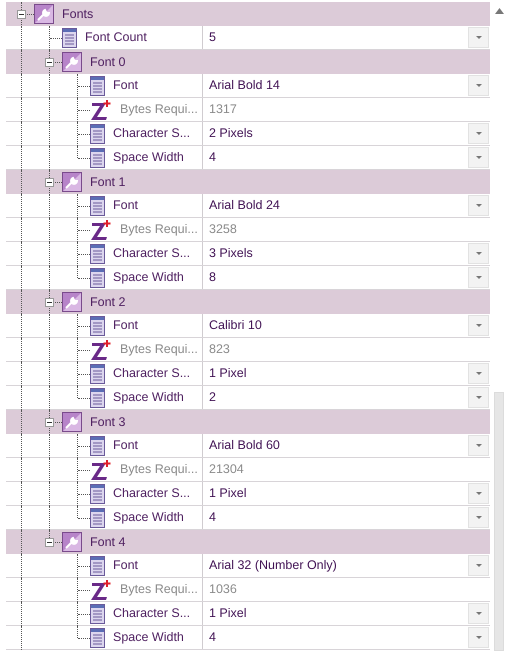 This screenshot has width=507, height=651. I want to click on property-value: 8, so click(338, 277).